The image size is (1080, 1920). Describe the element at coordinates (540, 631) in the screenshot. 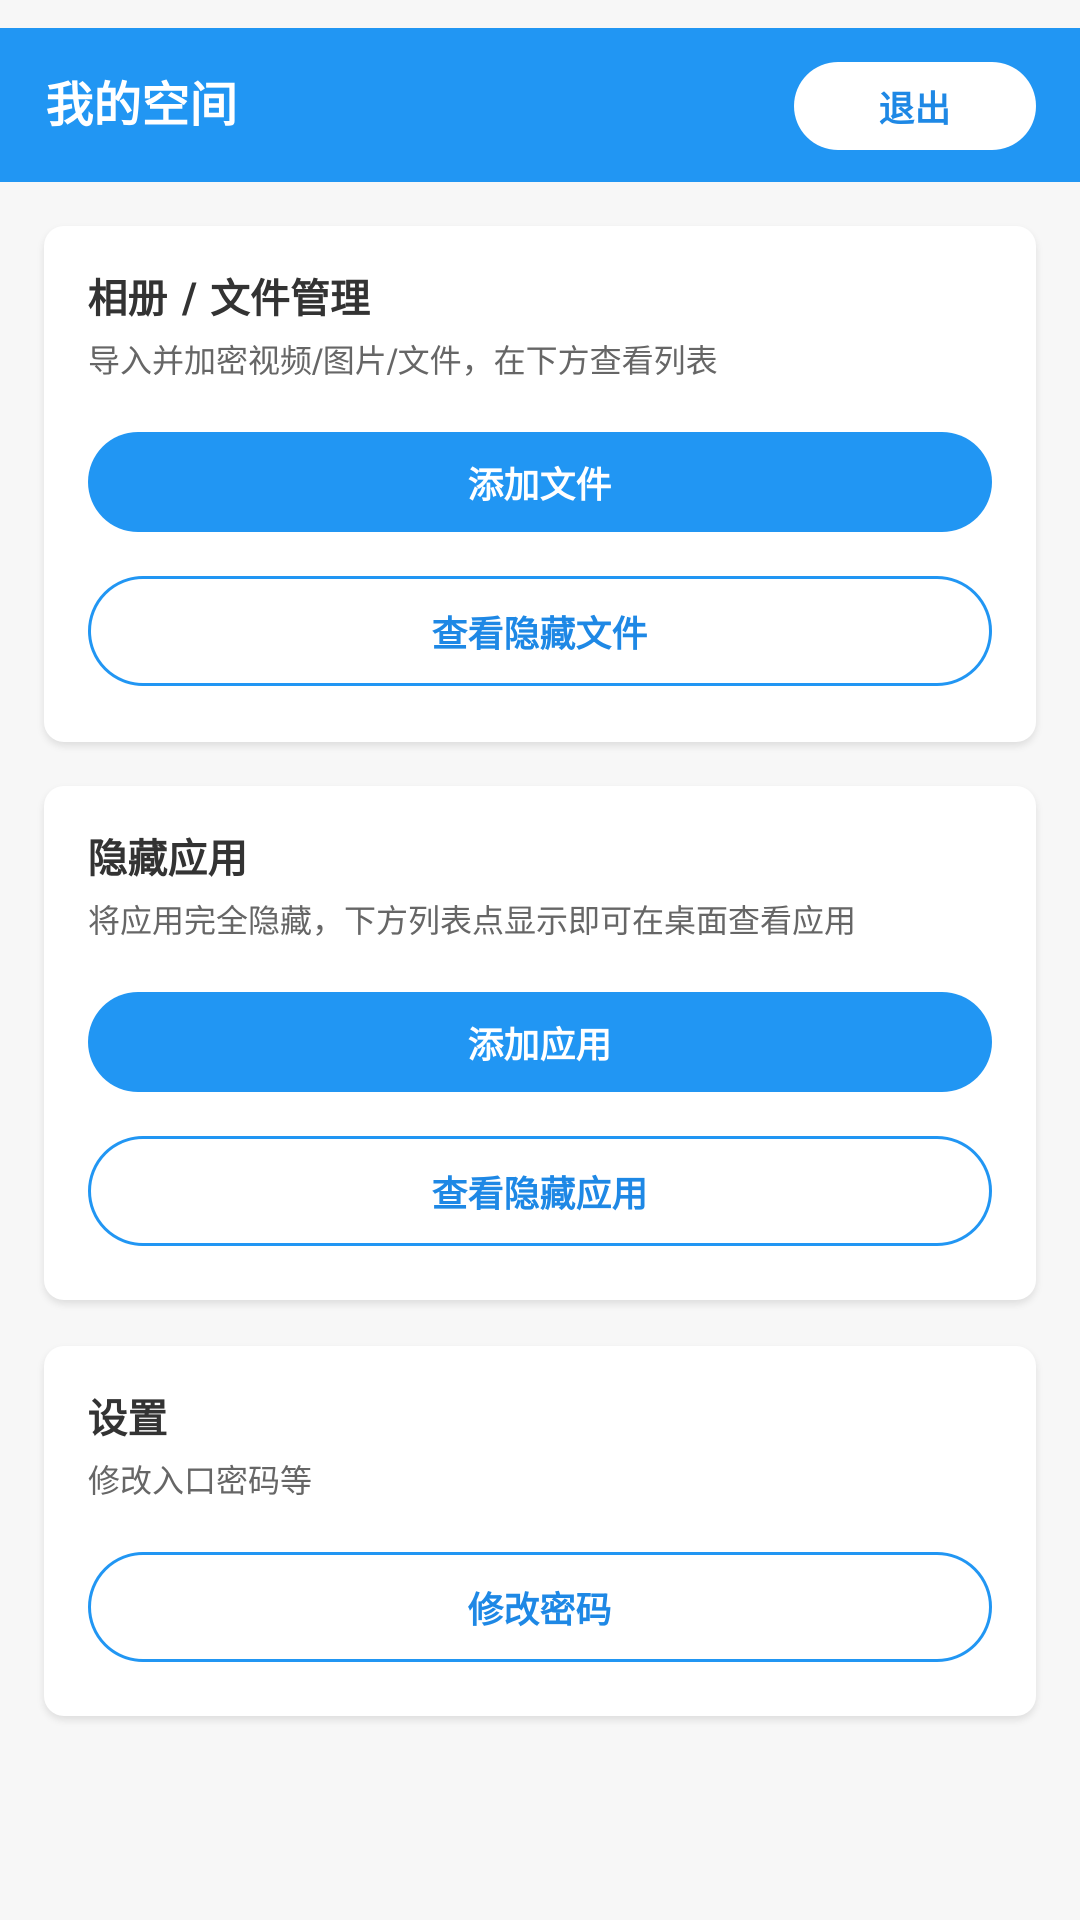

I see `view-hidden-files-button: 查看隐藏文件` at that location.